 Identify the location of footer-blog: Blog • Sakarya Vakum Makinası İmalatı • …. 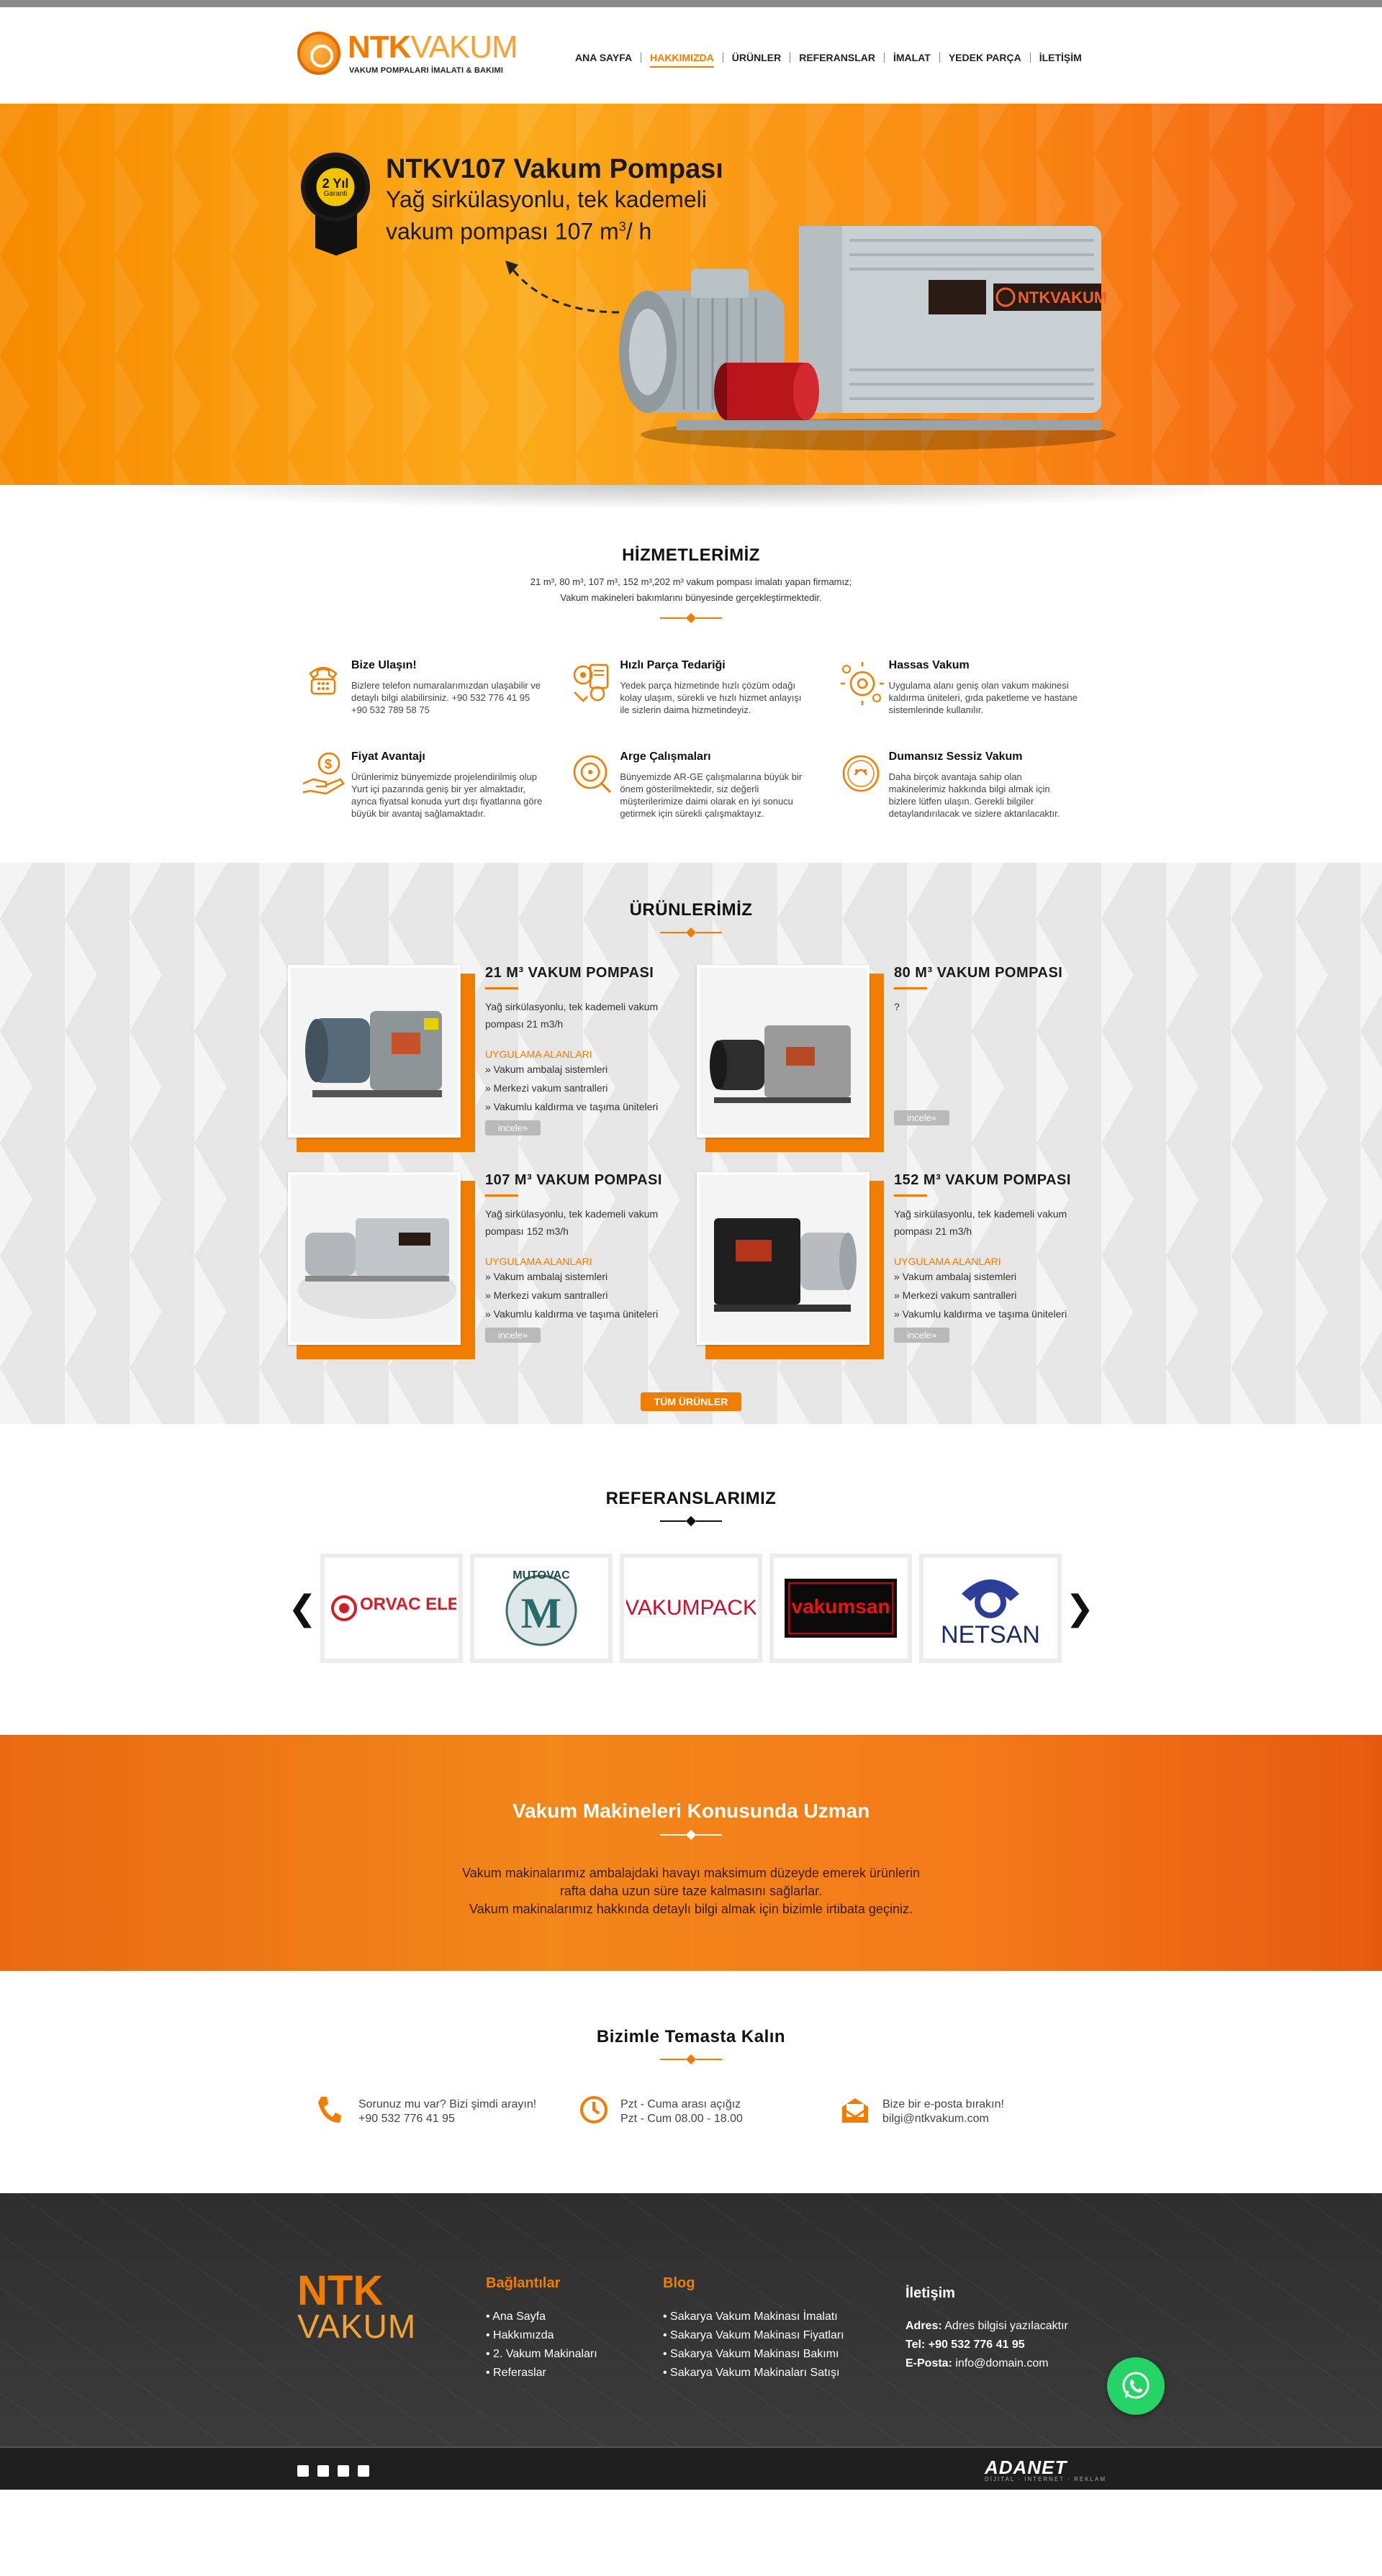
(753, 2328).